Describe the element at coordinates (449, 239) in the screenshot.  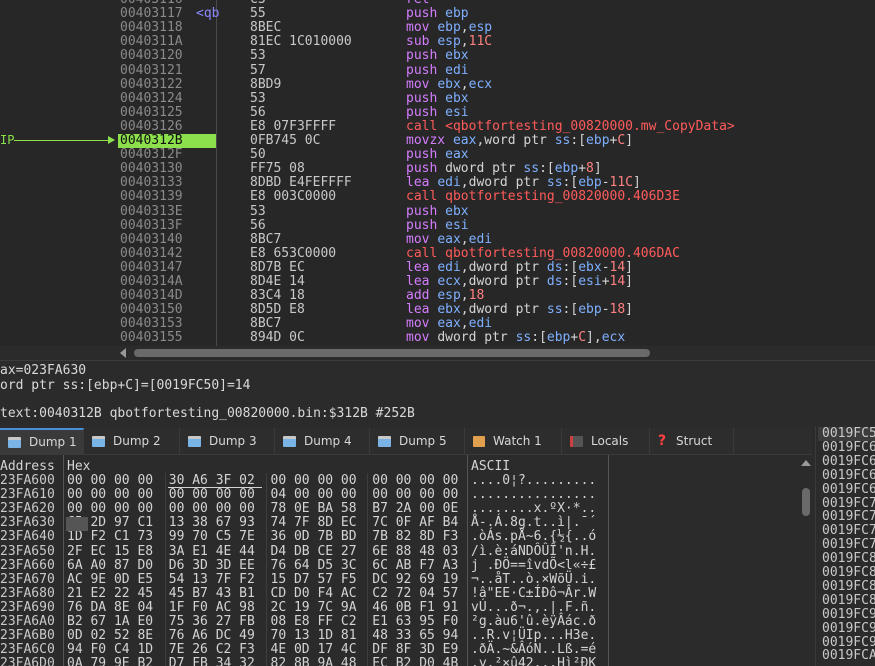
I see `disasm-instruction: mov eax,edi` at that location.